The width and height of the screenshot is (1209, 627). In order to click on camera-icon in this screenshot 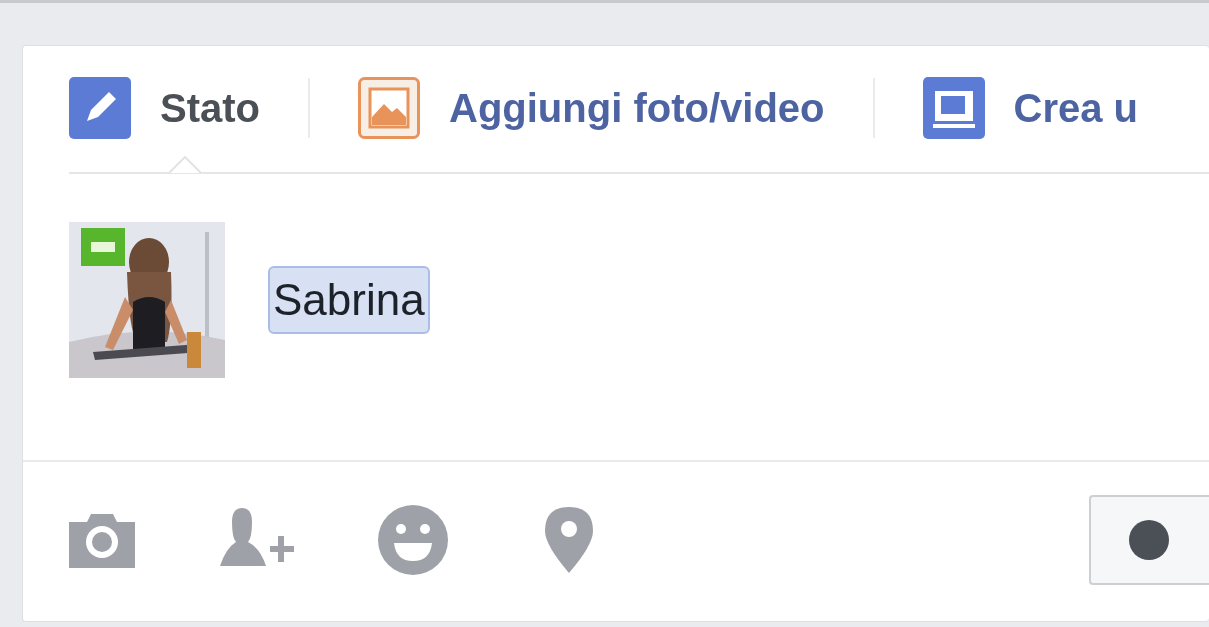, I will do `click(102, 540)`.